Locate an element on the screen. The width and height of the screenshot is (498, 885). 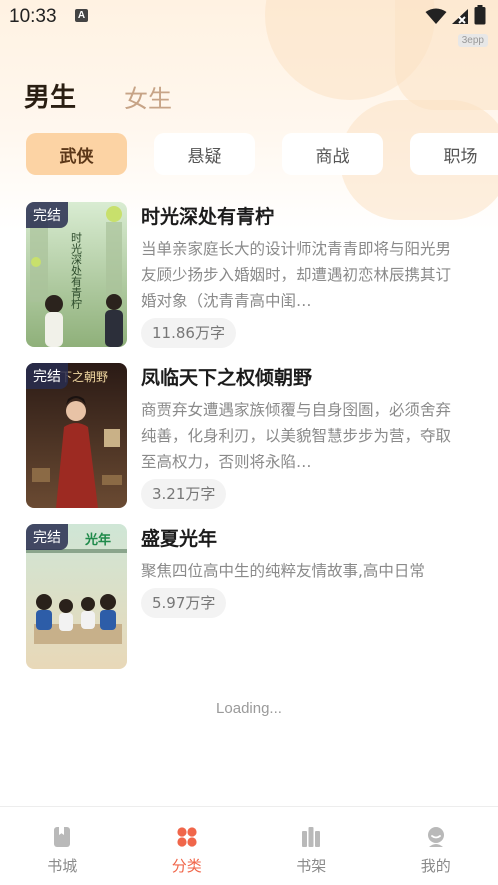
nav-bookshelf: 书架 is located at coordinates (311, 846).